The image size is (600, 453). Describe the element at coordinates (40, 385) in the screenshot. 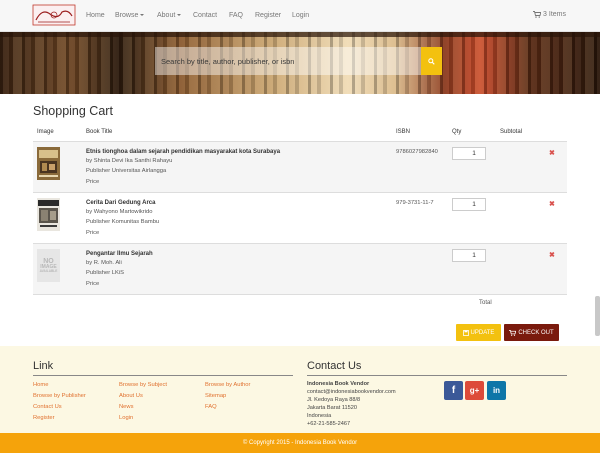

I see `footer-link-home: Home` at that location.